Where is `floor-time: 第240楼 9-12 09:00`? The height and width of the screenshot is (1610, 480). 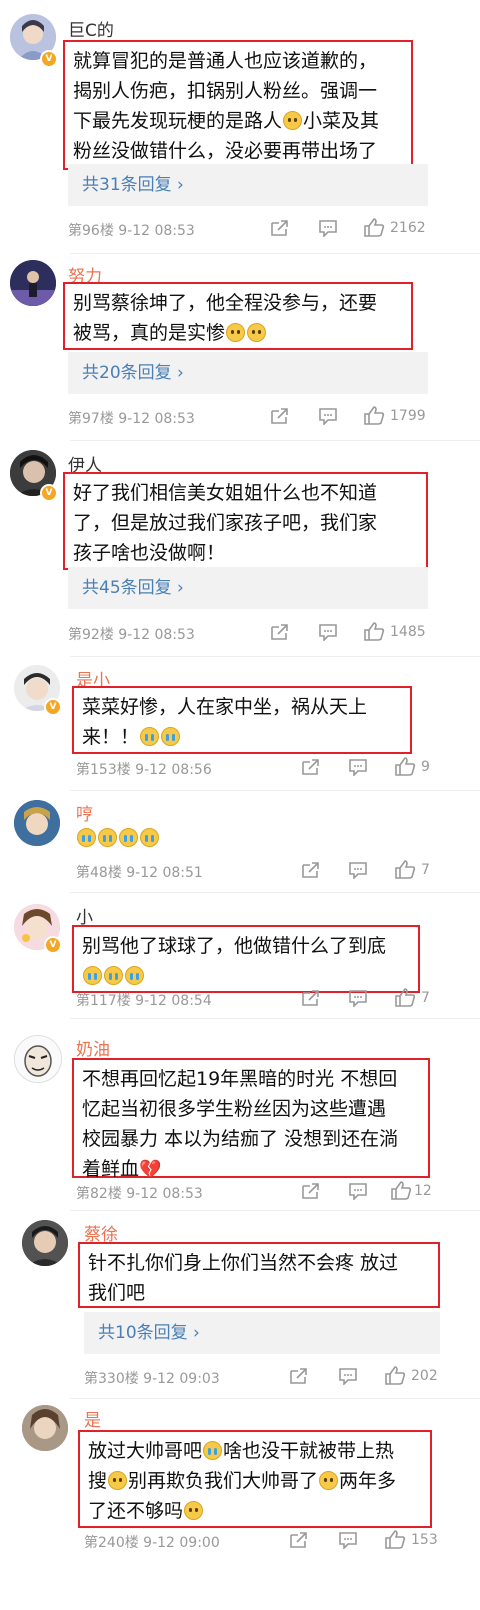 floor-time: 第240楼 9-12 09:00 is located at coordinates (152, 1543).